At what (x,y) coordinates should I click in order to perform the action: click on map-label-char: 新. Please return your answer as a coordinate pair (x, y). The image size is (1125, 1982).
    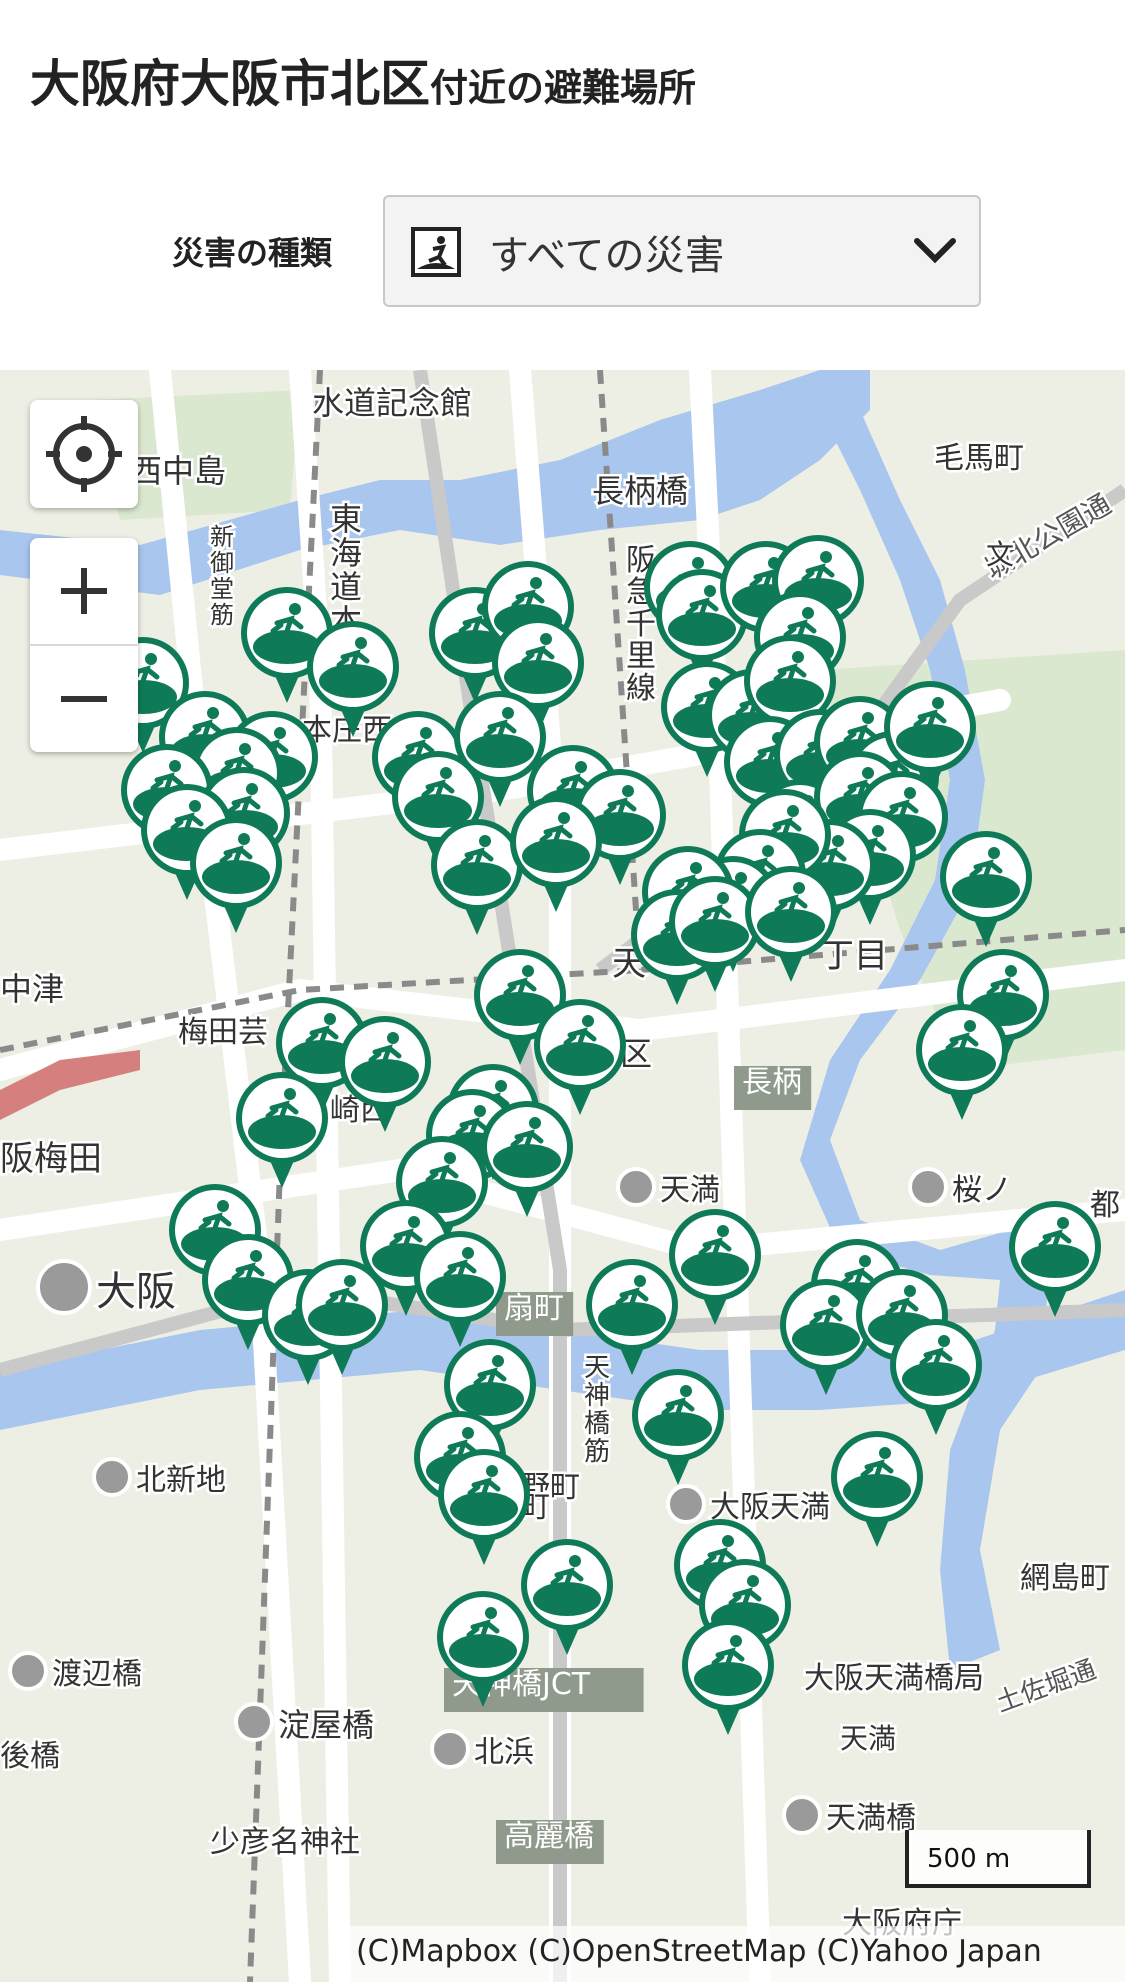
    Looking at the image, I should click on (222, 537).